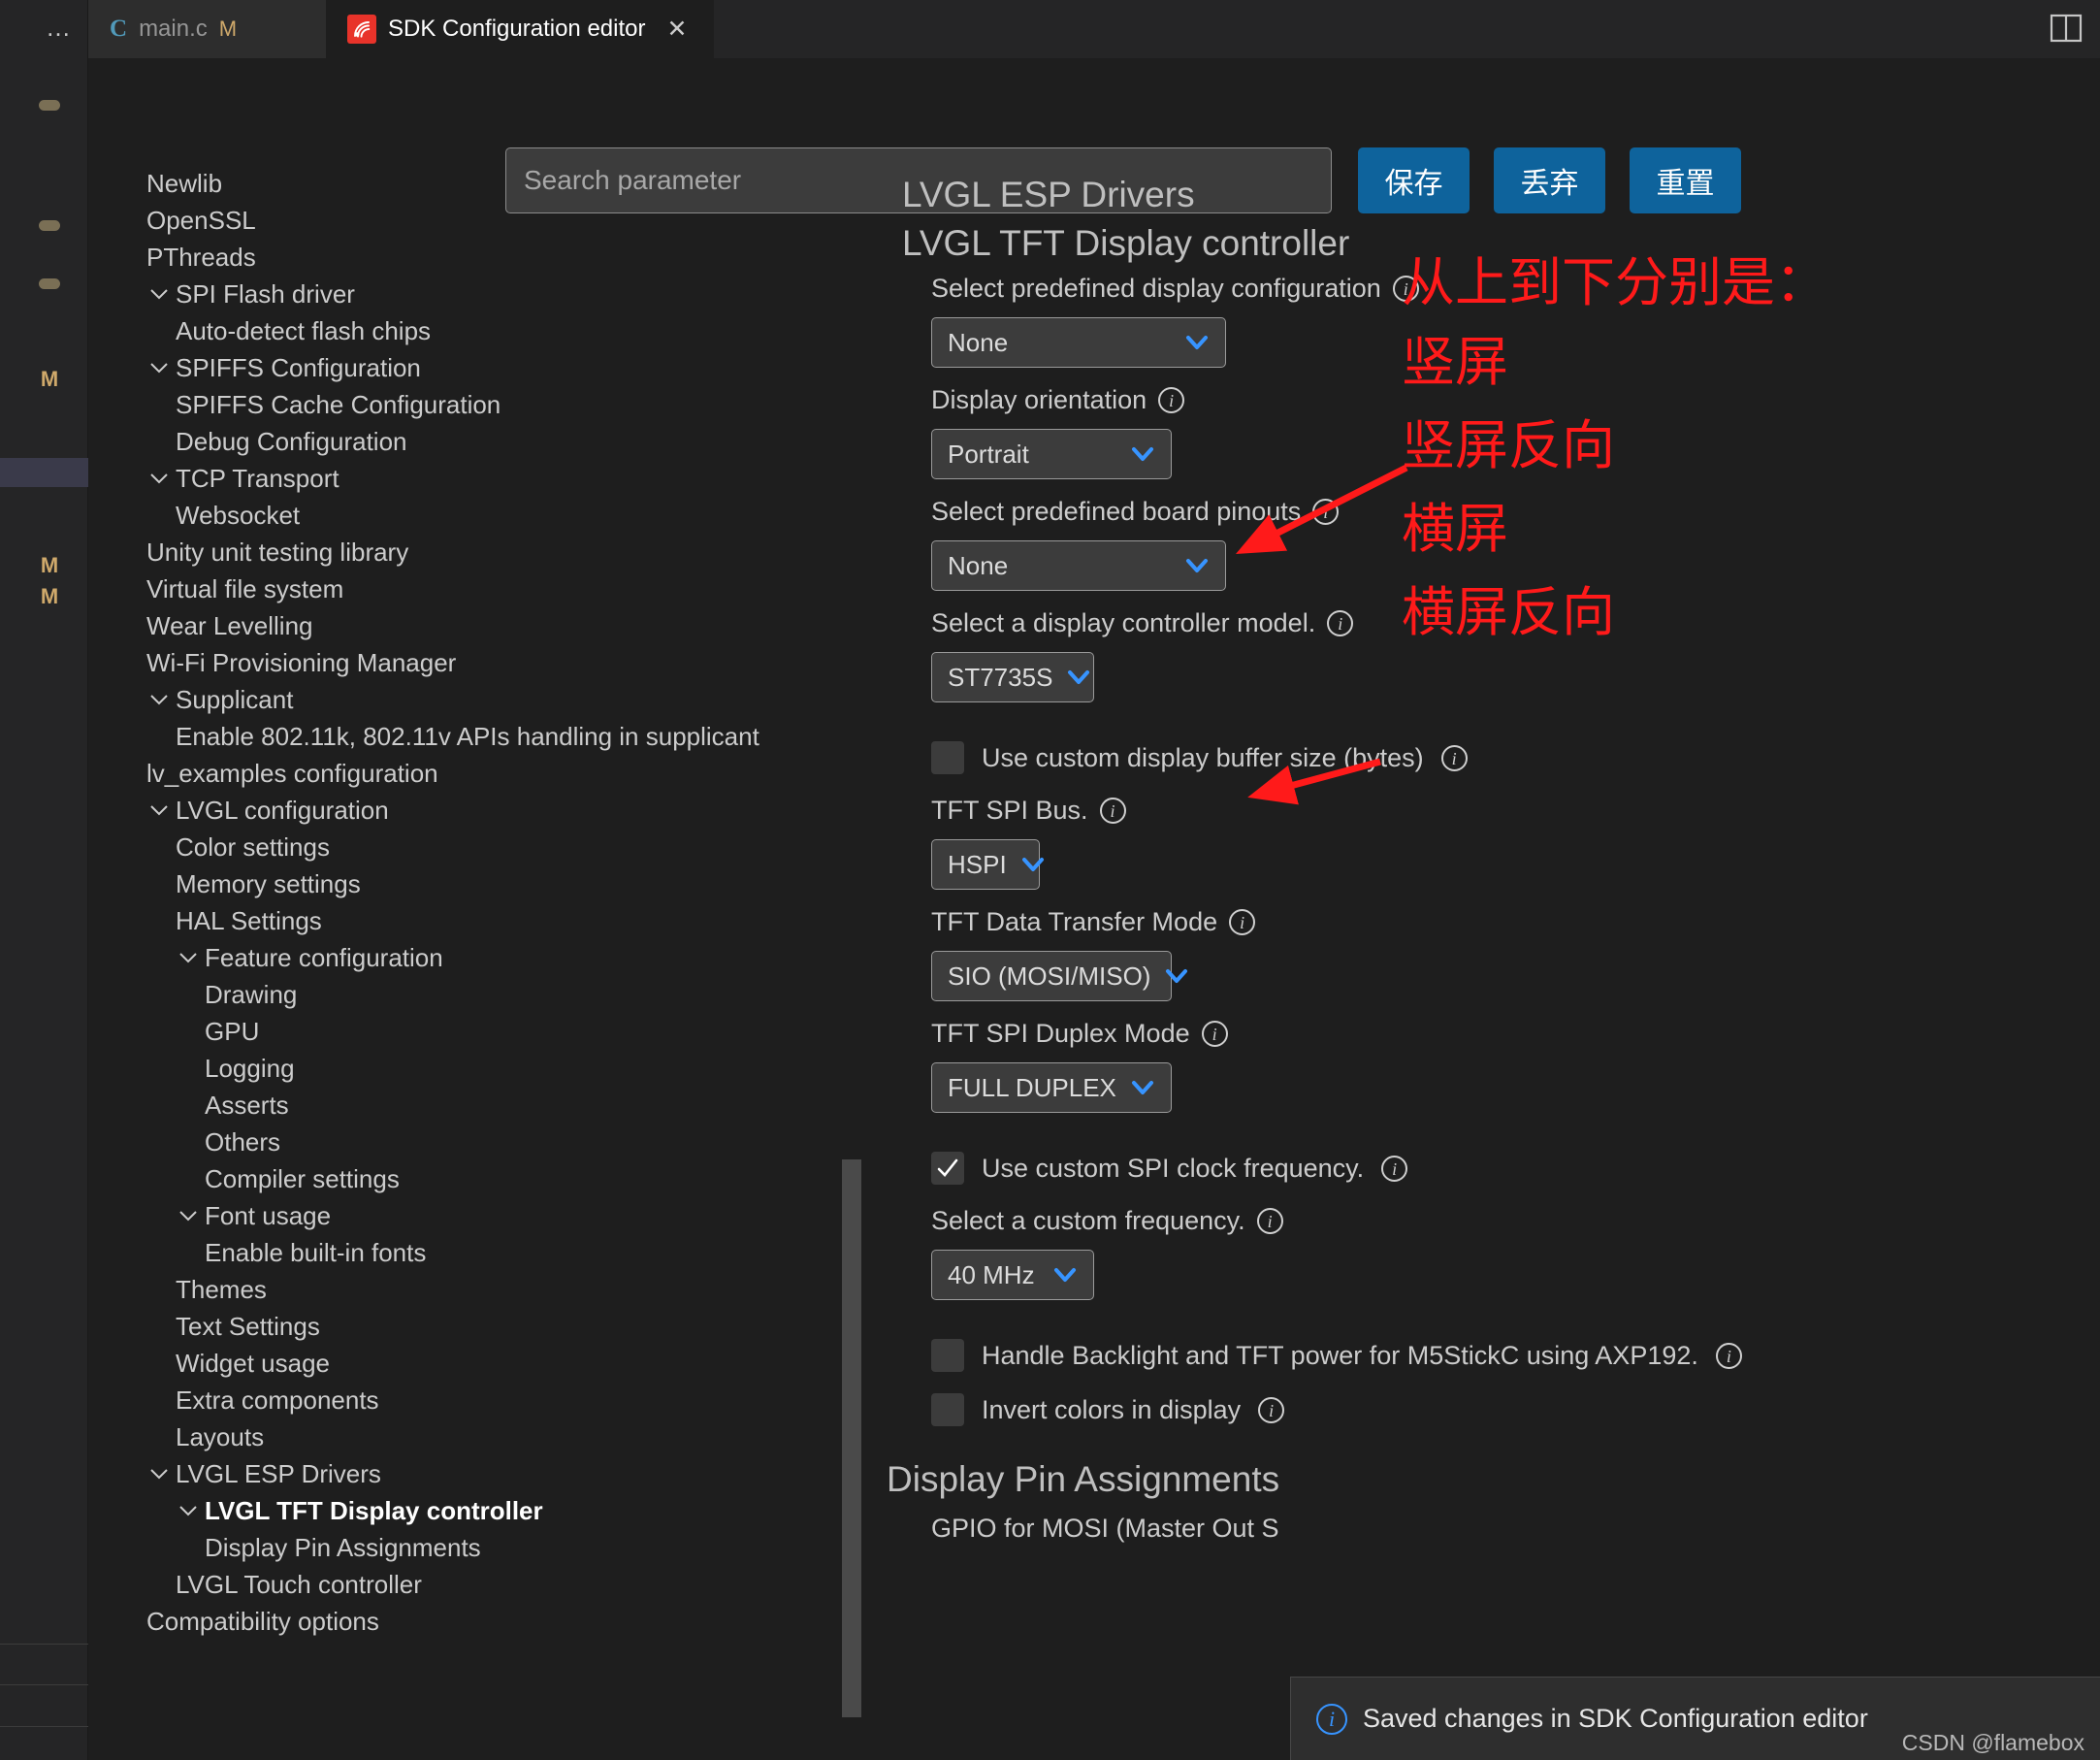 The height and width of the screenshot is (1760, 2100). What do you see at coordinates (298, 367) in the screenshot?
I see `sidebar-item-label: SPIFFS Configuration` at bounding box center [298, 367].